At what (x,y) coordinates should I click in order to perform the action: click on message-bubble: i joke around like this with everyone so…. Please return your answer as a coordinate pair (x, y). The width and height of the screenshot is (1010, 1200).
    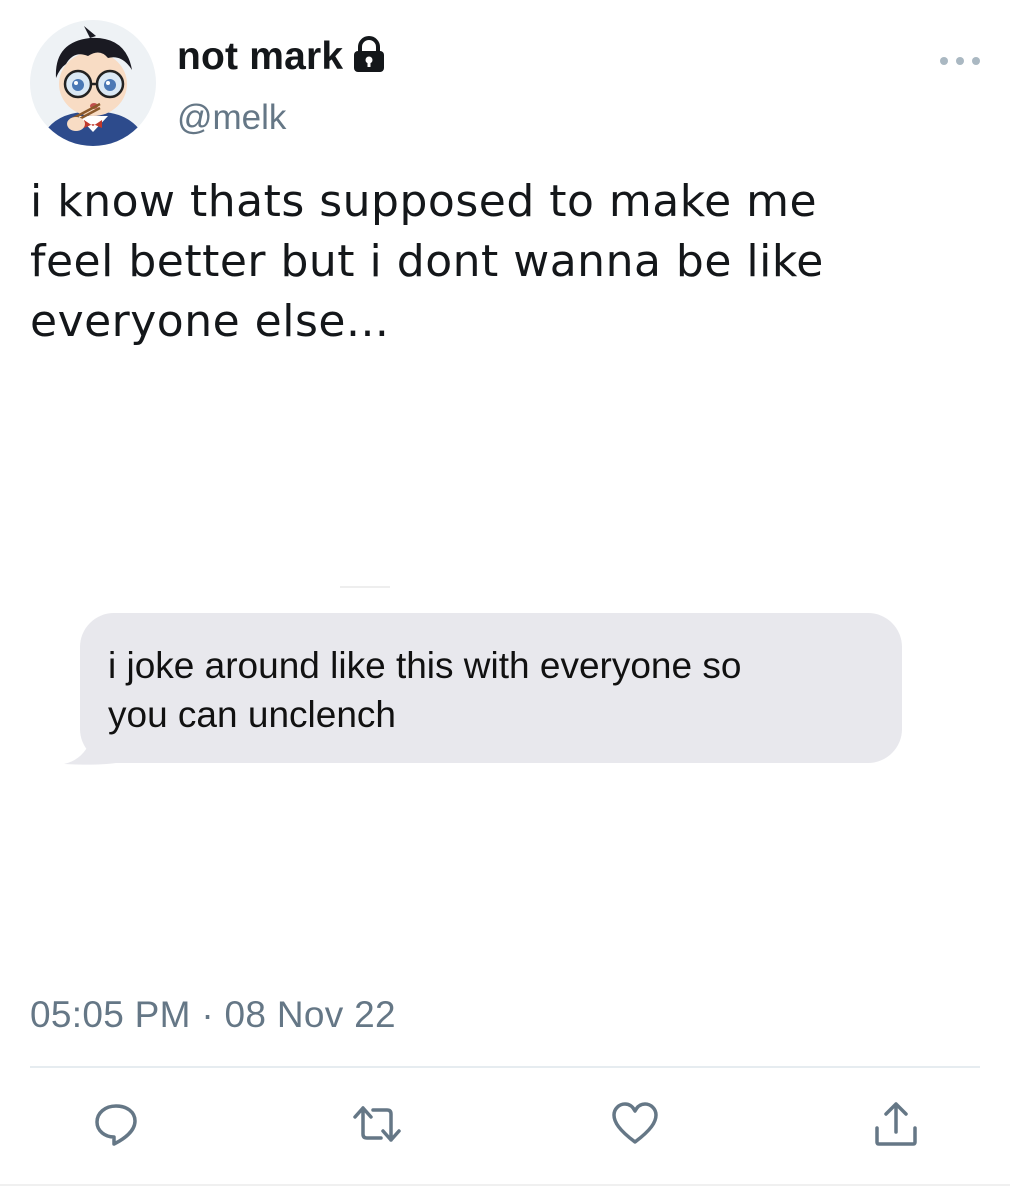
    Looking at the image, I should click on (491, 688).